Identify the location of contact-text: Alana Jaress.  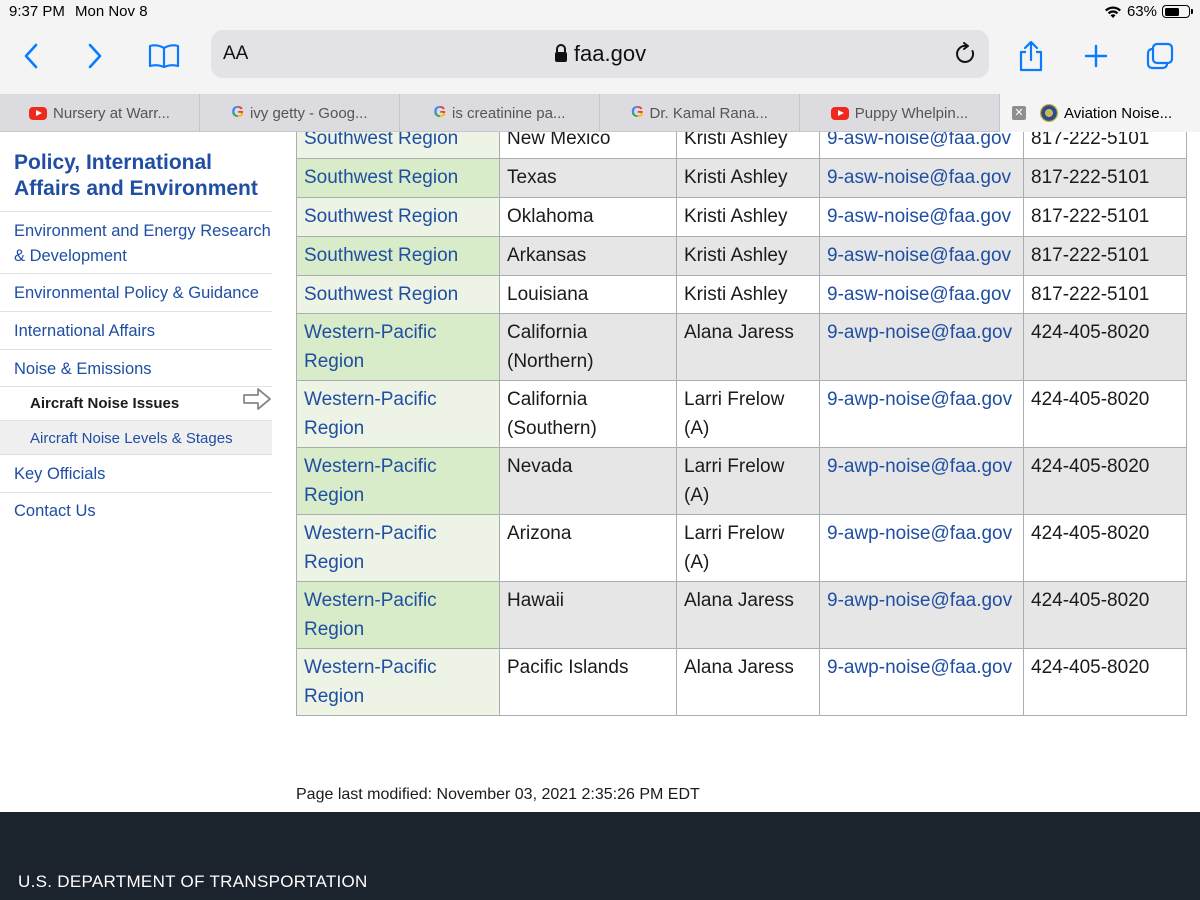
(739, 600).